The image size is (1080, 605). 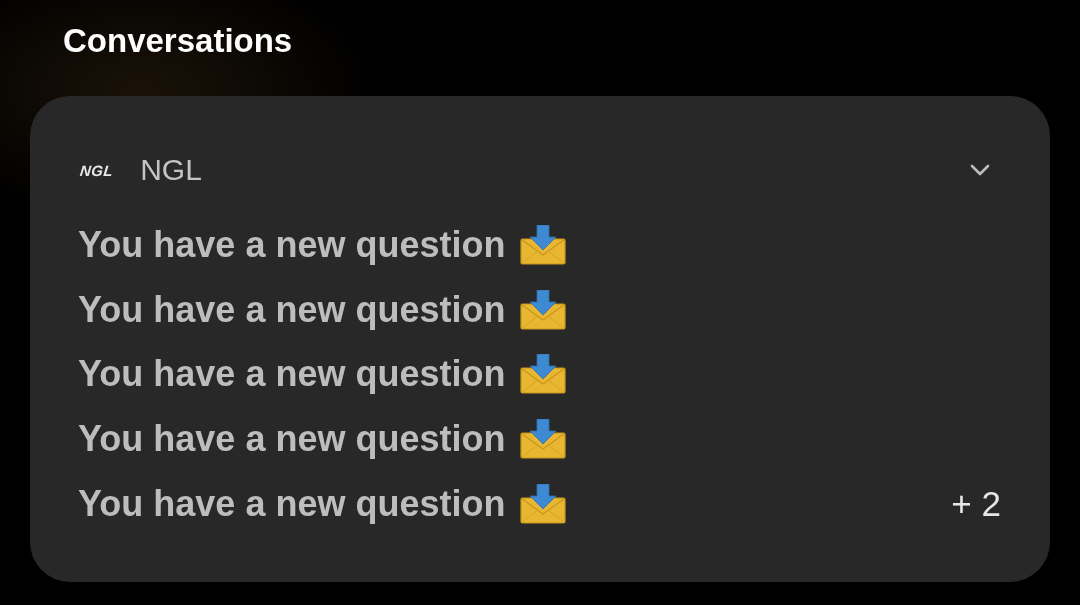 I want to click on app-name: NGL, so click(x=171, y=170).